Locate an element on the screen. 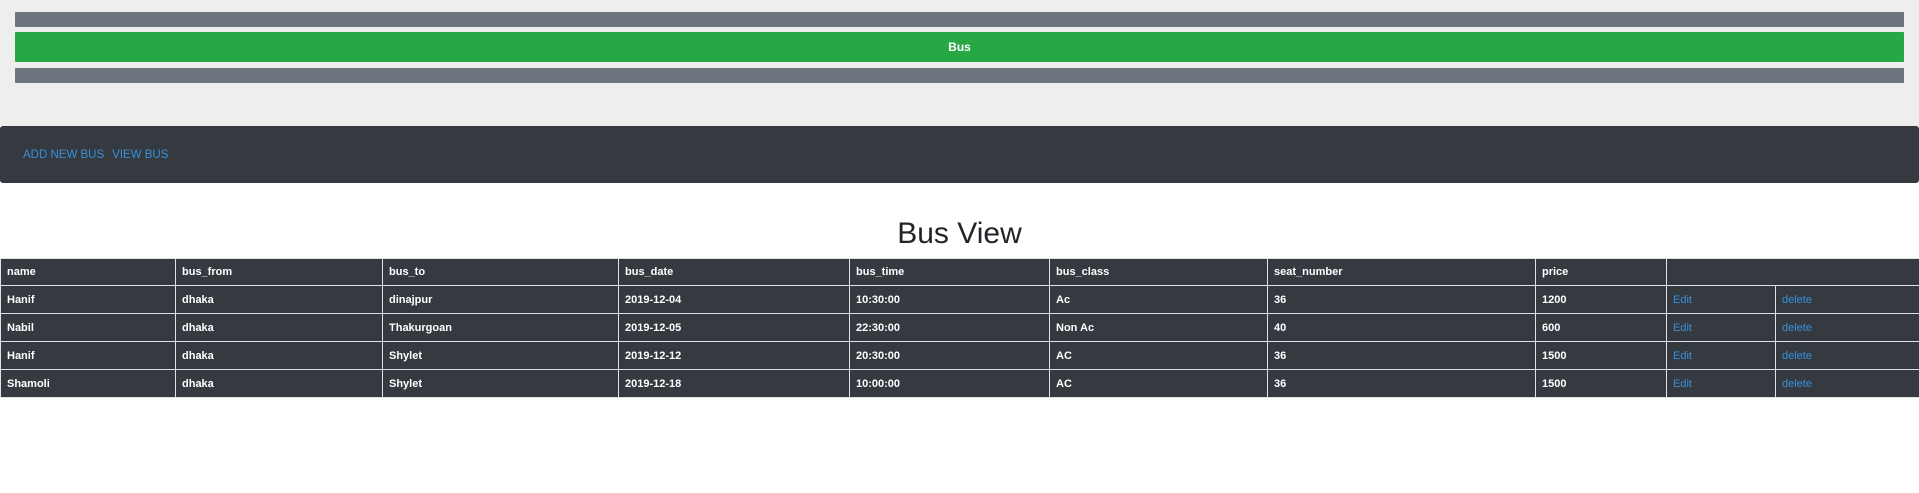  cell-name: Nabil is located at coordinates (88, 327).